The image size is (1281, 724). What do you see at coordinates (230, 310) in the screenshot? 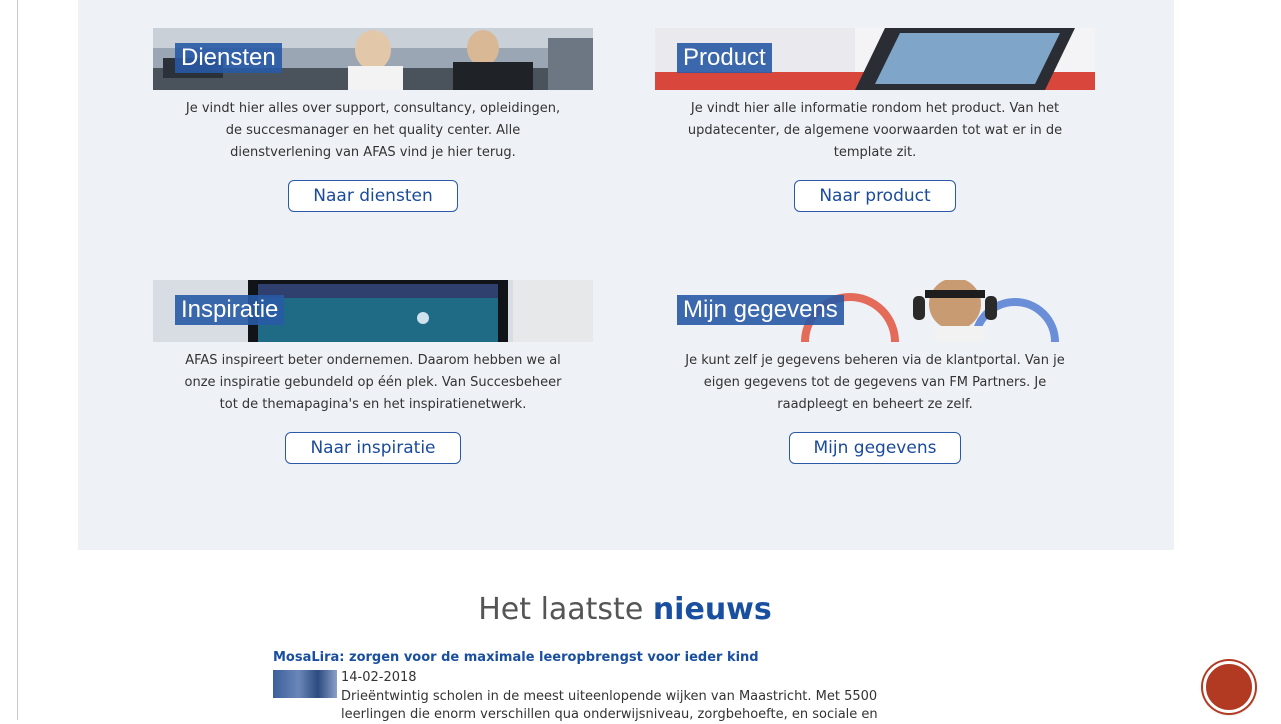
I see `inspiratie-label: Inspiratie` at bounding box center [230, 310].